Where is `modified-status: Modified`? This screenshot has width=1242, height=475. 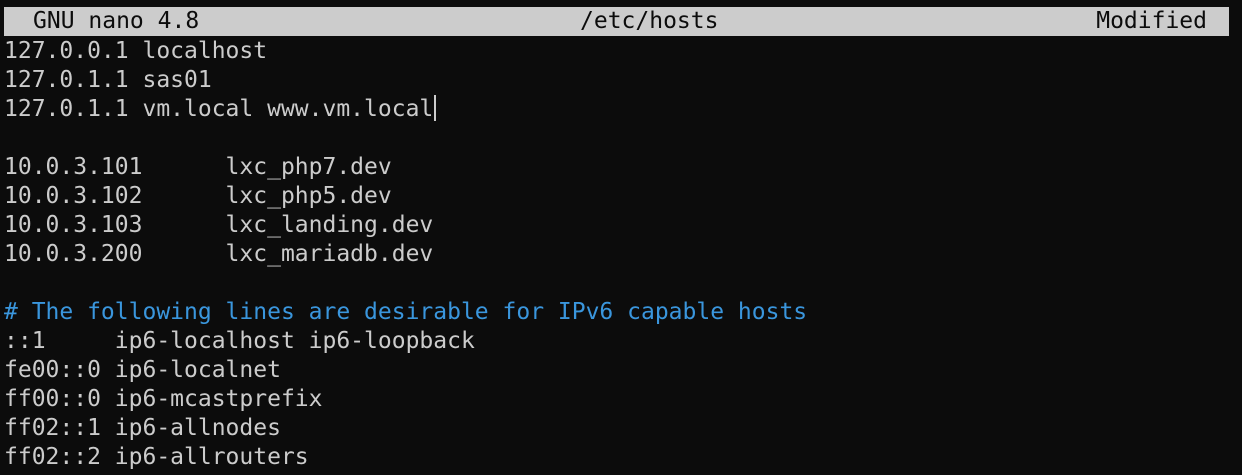
modified-status: Modified is located at coordinates (1151, 21).